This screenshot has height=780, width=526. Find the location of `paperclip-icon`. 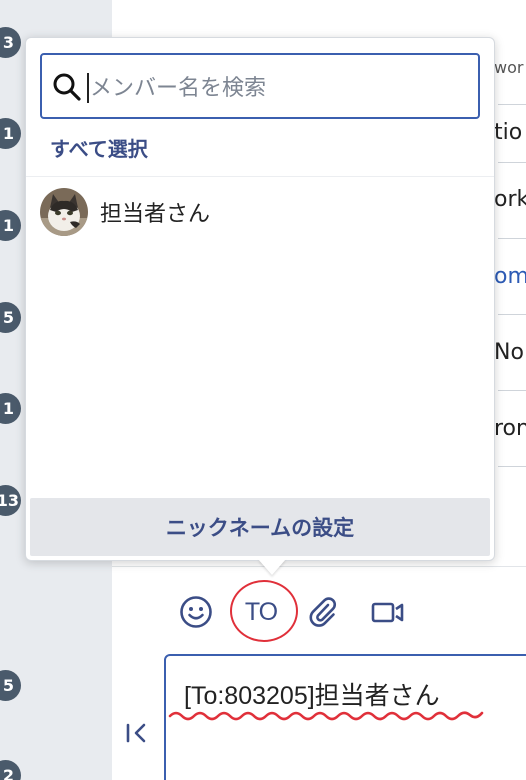

paperclip-icon is located at coordinates (322, 612).